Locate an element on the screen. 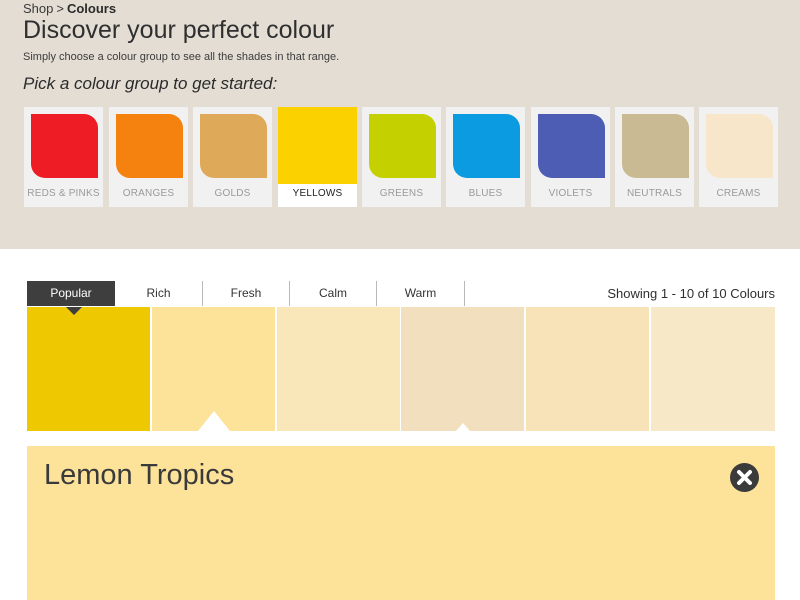  active-tab-pointer is located at coordinates (74, 311).